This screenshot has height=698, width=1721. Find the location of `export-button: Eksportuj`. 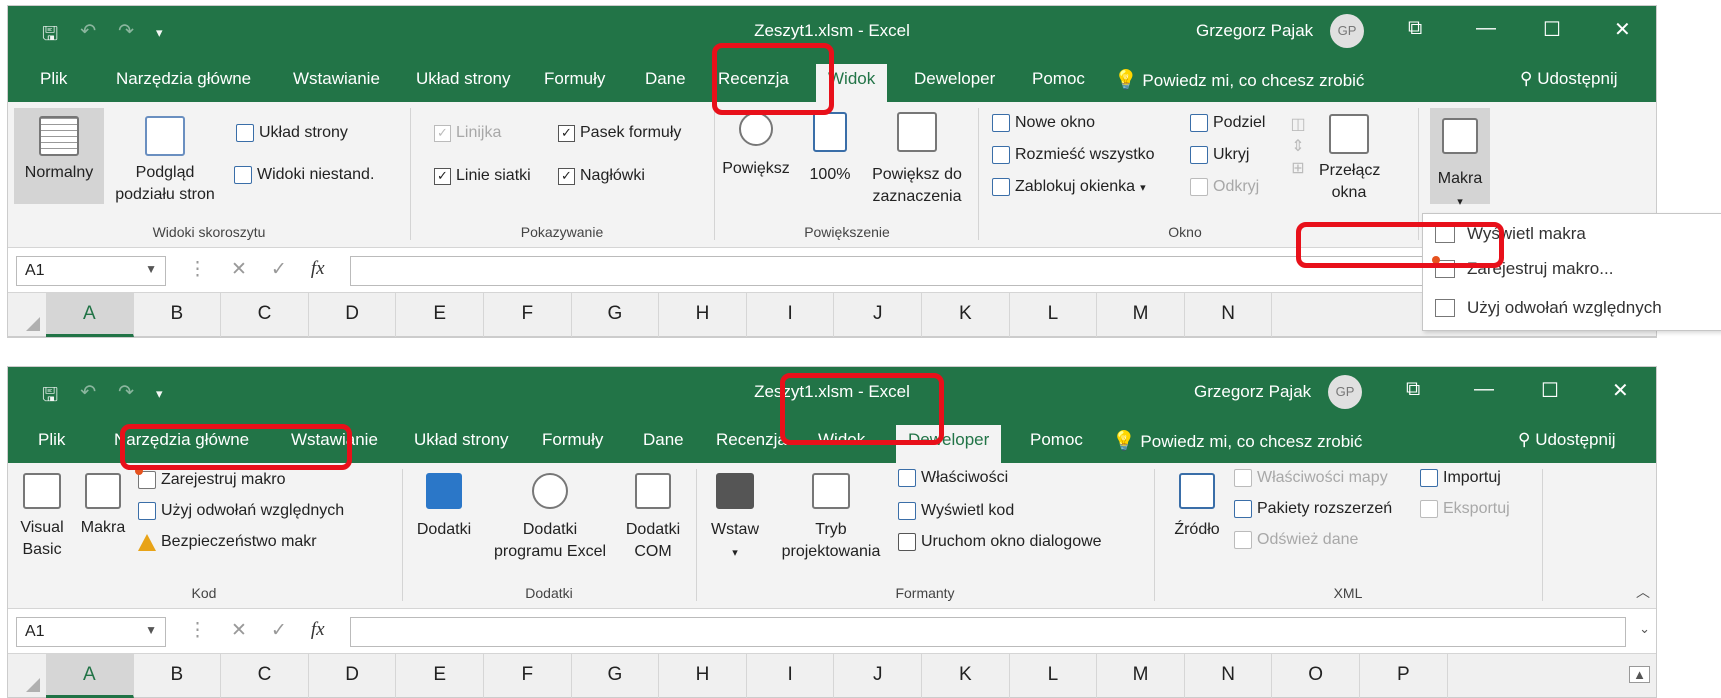

export-button: Eksportuj is located at coordinates (1465, 509).